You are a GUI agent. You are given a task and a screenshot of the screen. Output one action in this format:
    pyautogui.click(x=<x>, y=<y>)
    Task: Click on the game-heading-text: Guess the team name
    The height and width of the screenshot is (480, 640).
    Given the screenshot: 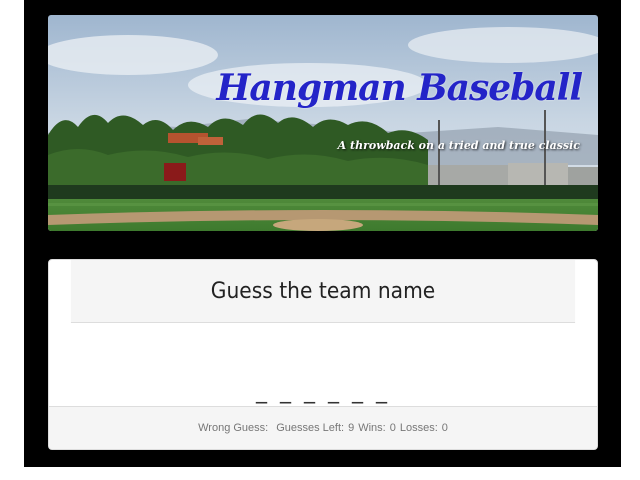 What is the action you would take?
    pyautogui.click(x=323, y=291)
    